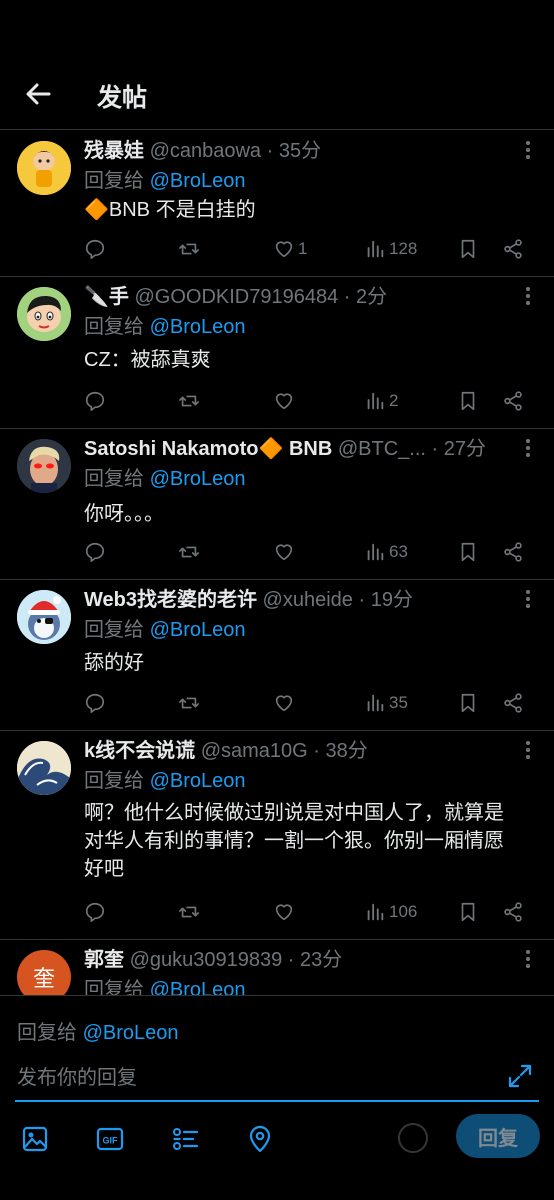  Describe the element at coordinates (131, 1033) in the screenshot. I see `composer-mention: @BroLeon` at that location.